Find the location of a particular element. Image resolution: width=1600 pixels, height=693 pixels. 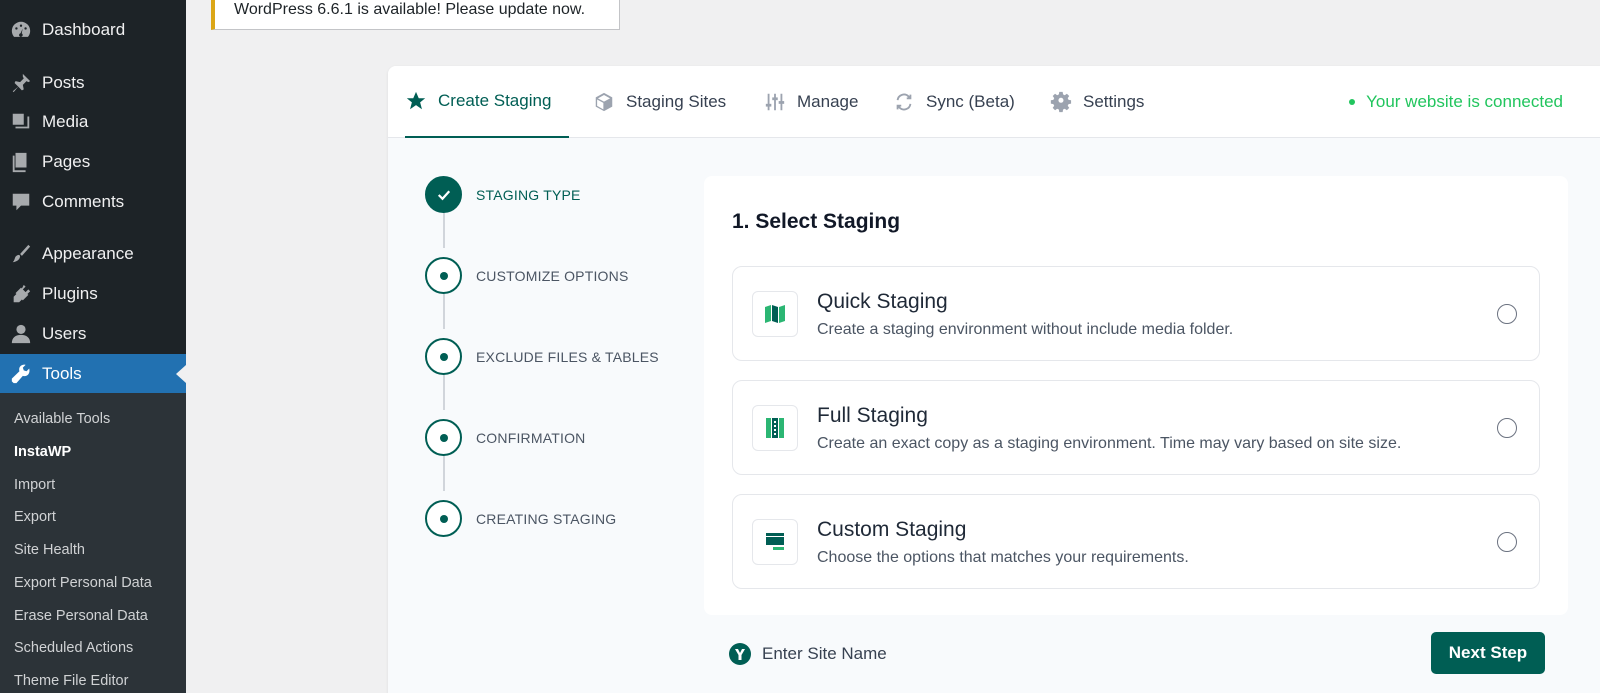

step-exclude-files: EXCLUDE FILES & TABLES is located at coordinates (542, 356).